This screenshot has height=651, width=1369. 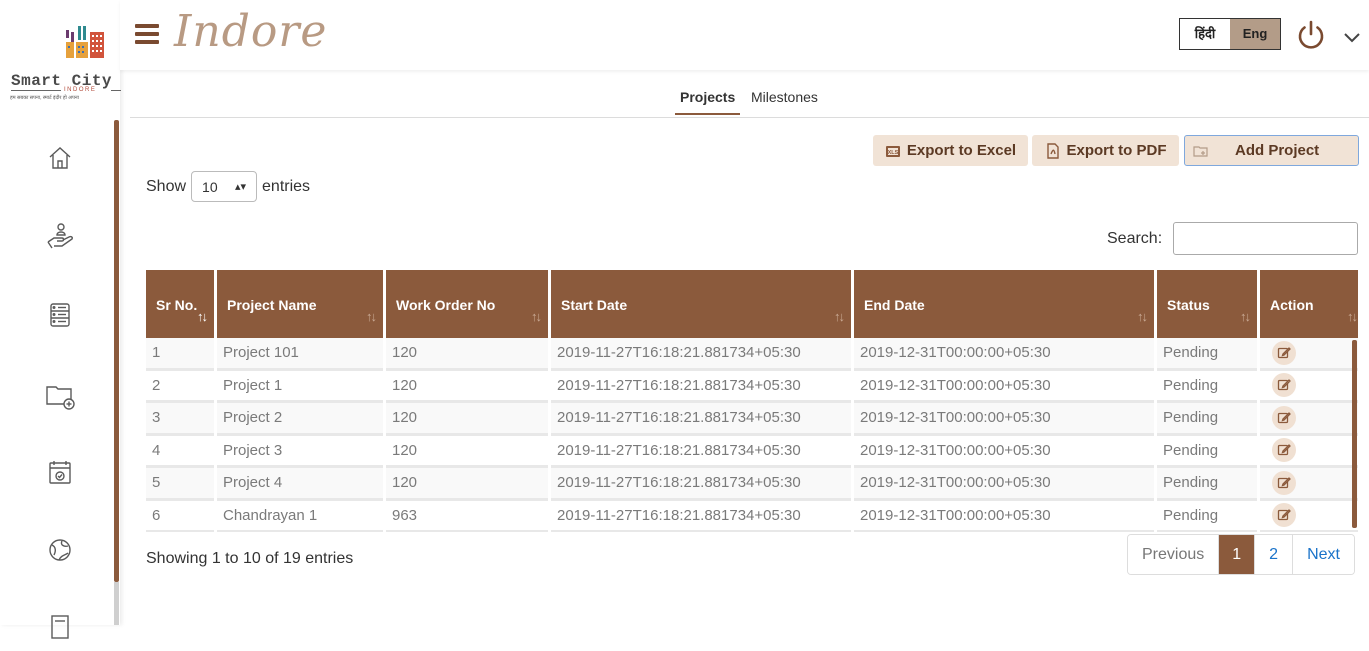 I want to click on entries-label: entries, so click(x=286, y=186).